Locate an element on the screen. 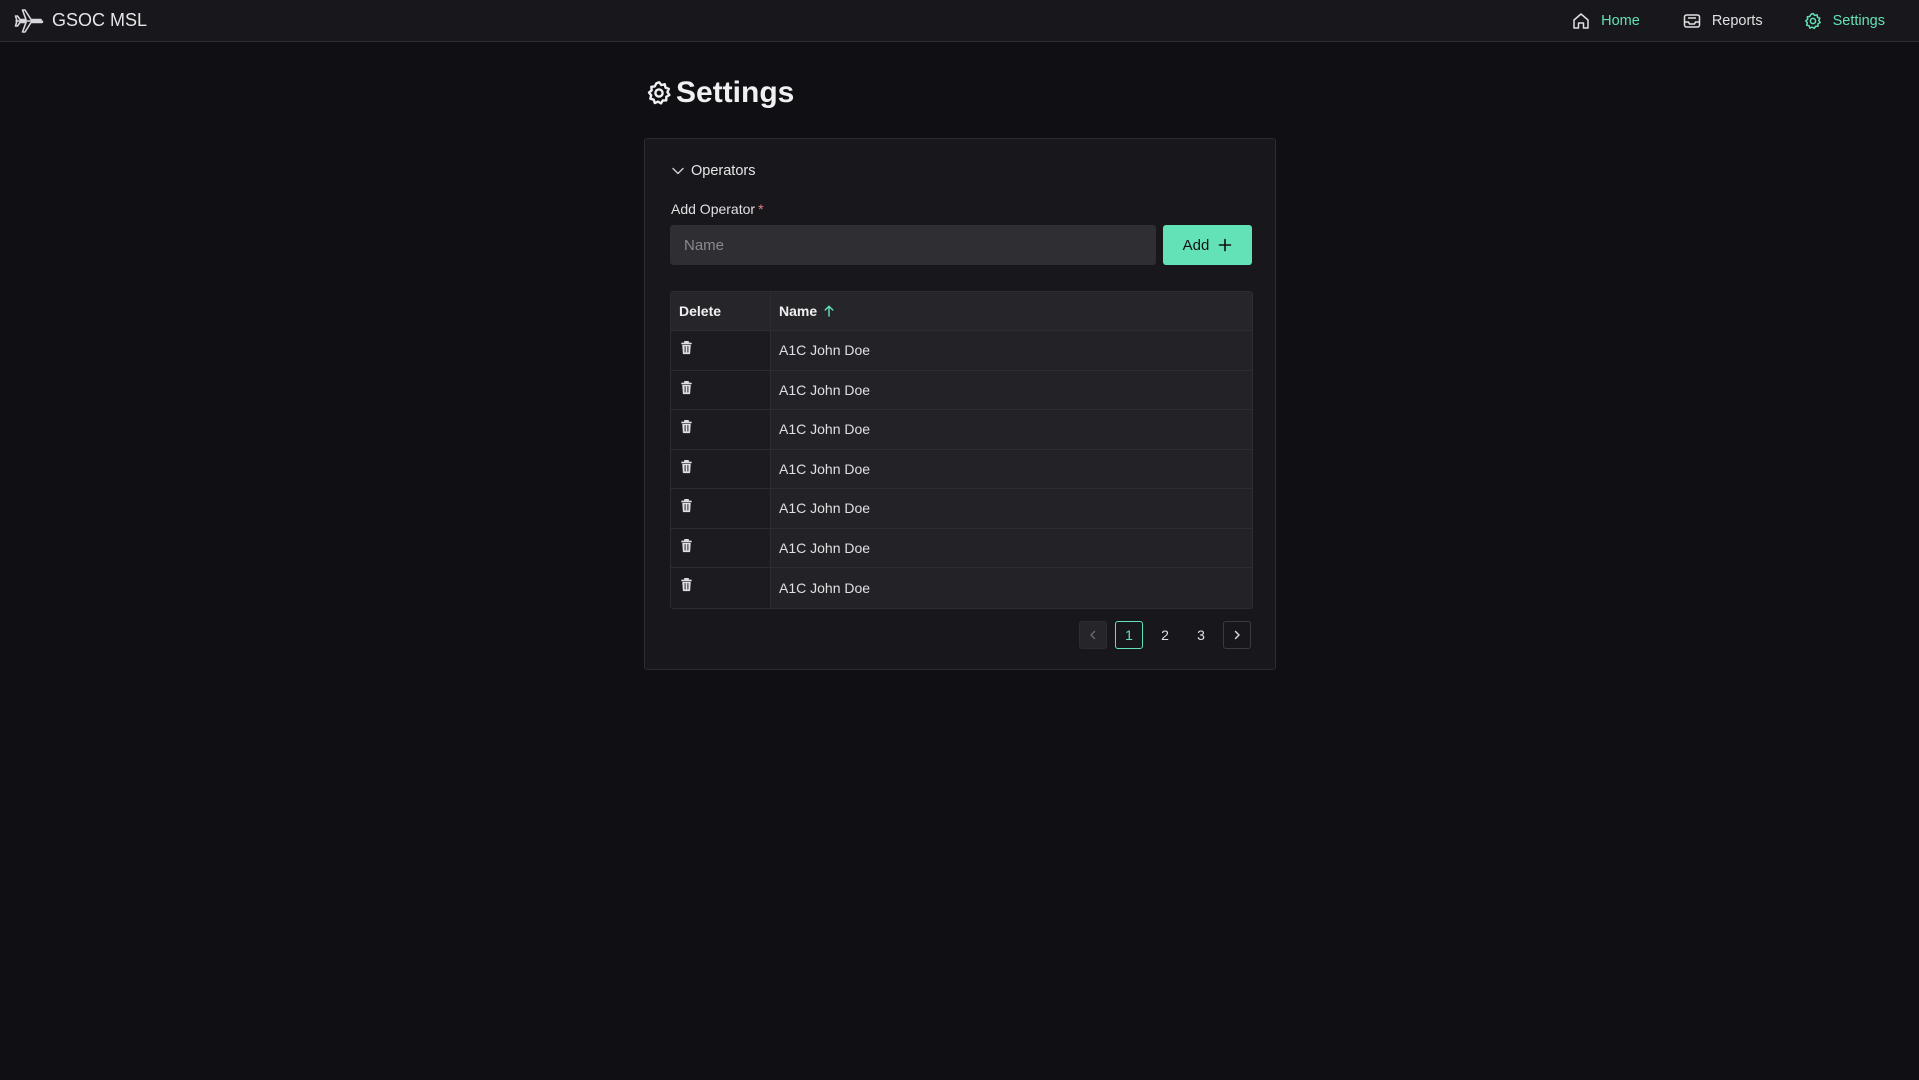  main-nav: Home Reports Settings is located at coordinates (1735, 21).